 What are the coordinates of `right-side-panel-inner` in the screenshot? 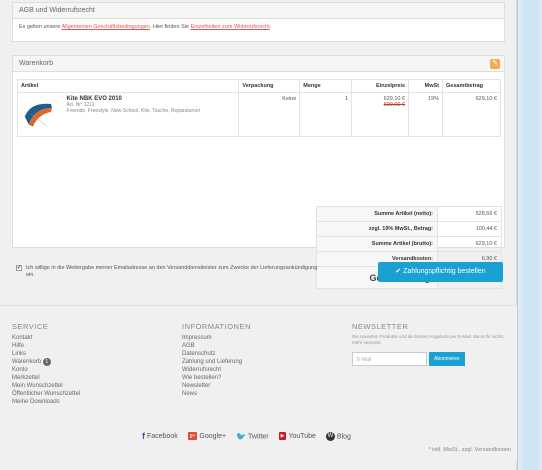 It's located at (530, 235).